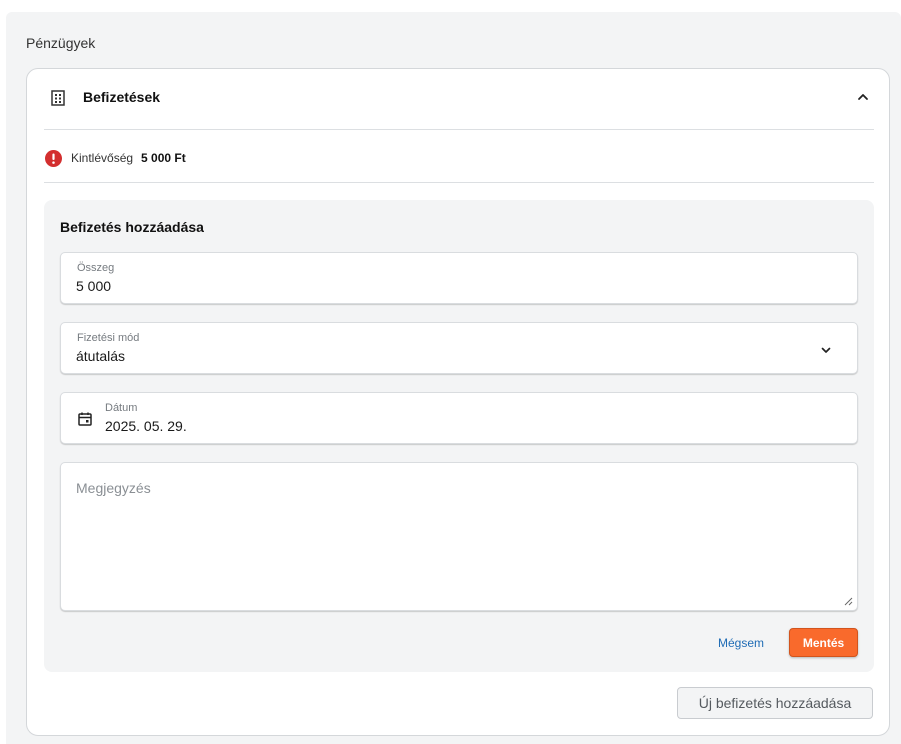 The height and width of the screenshot is (744, 901). What do you see at coordinates (122, 97) in the screenshot?
I see `card-title: Befizetések` at bounding box center [122, 97].